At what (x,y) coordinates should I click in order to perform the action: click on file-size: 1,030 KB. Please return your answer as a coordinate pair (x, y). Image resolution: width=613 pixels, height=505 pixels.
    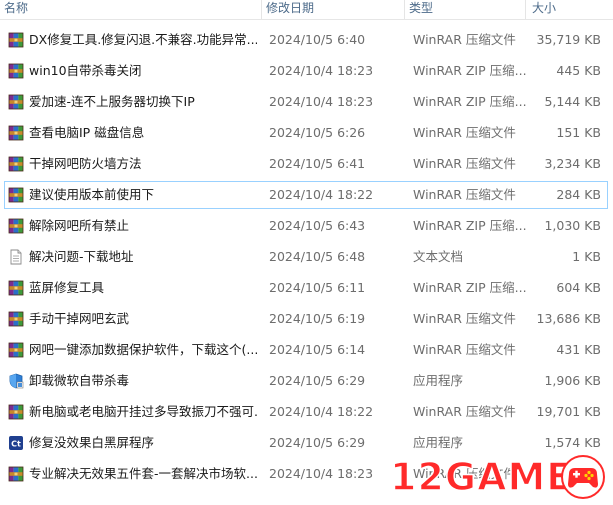
    Looking at the image, I should click on (572, 225).